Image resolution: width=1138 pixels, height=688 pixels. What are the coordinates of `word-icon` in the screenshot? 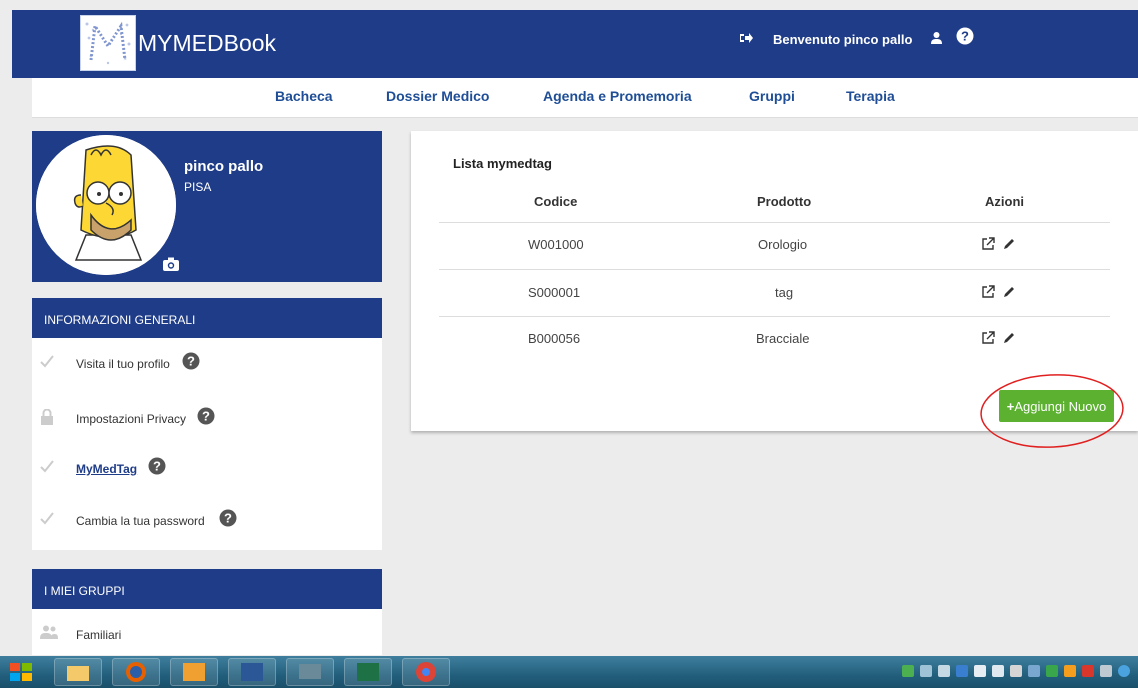 It's located at (252, 672).